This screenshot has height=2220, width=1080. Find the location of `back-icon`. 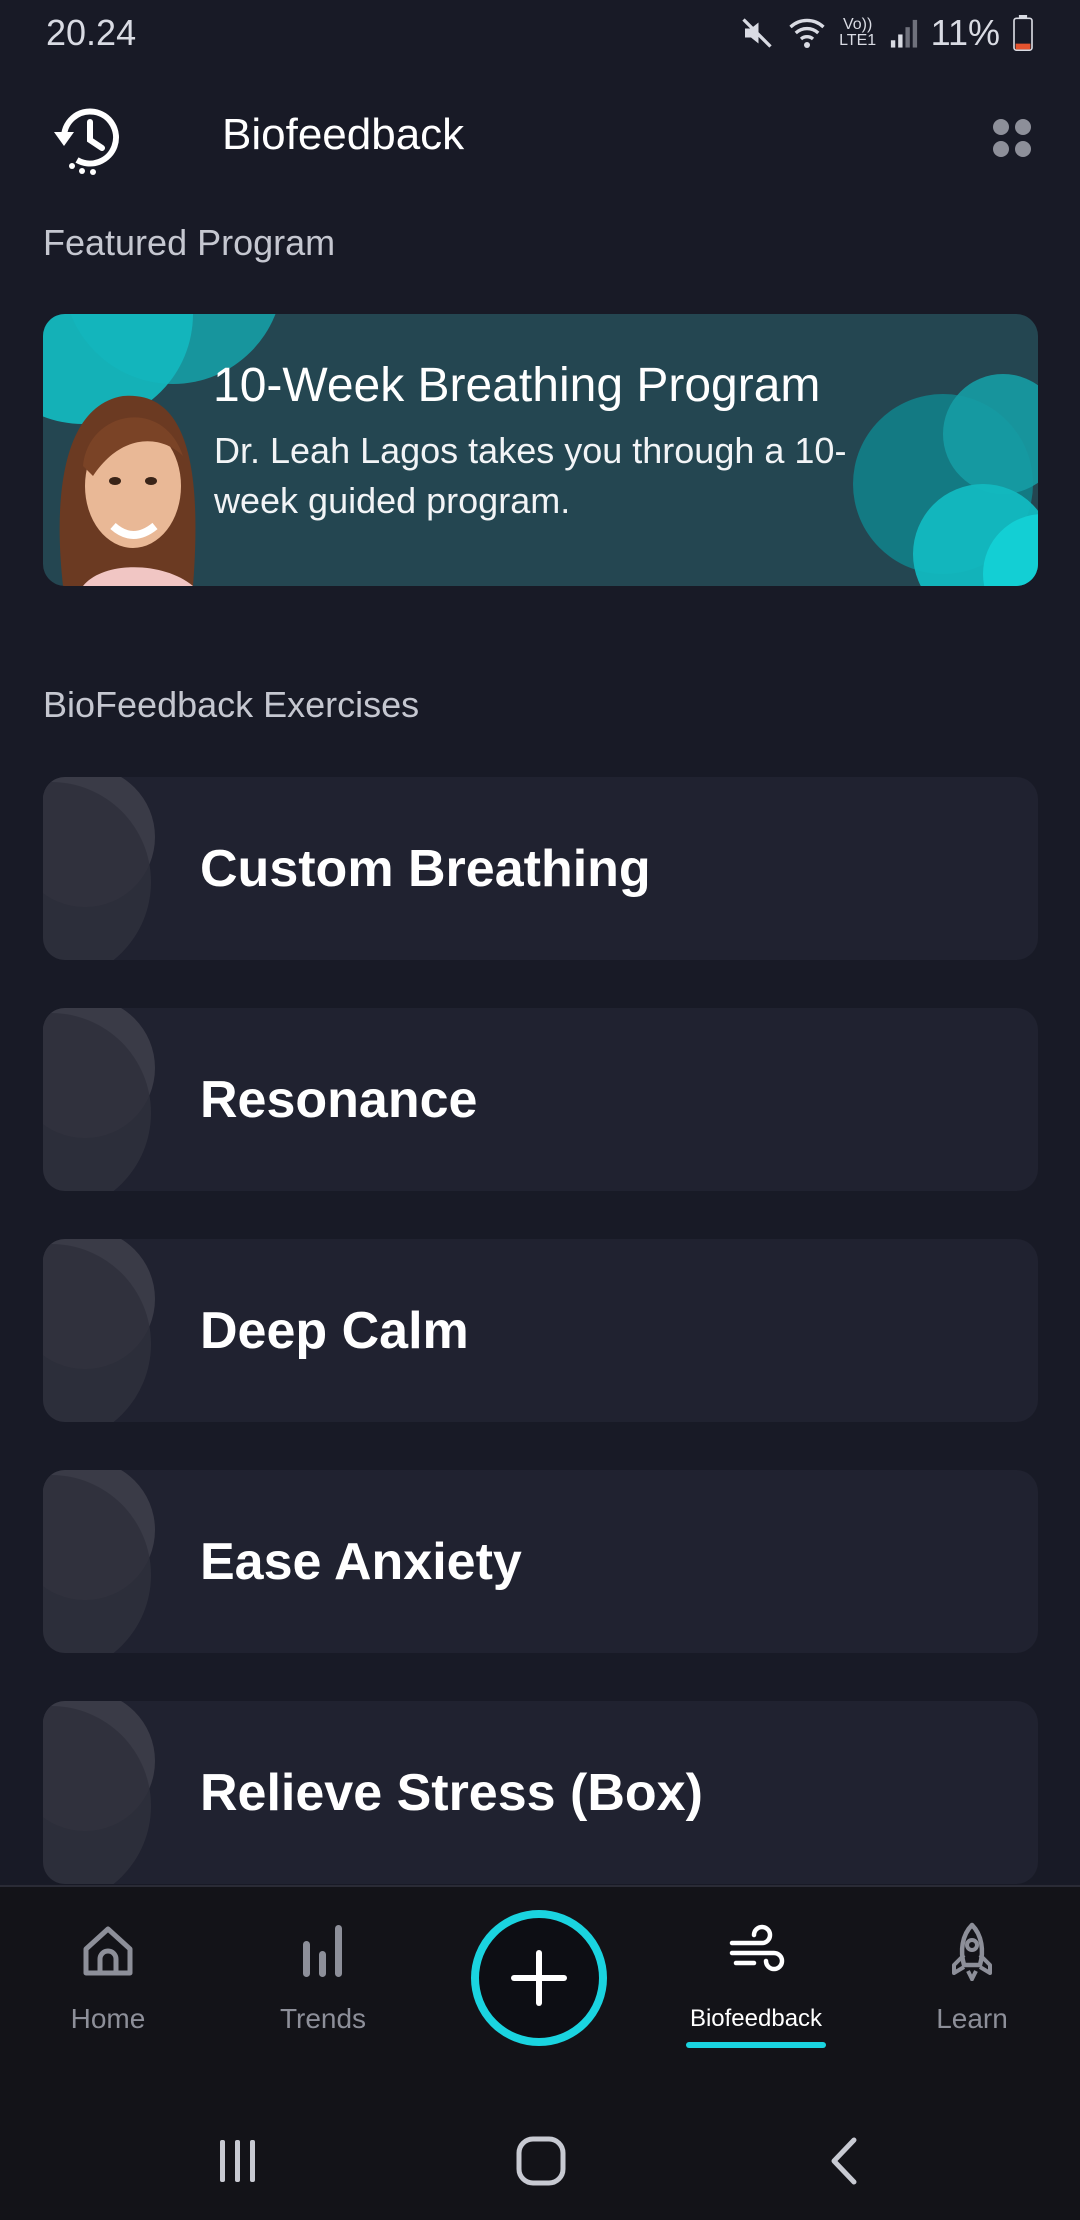

back-icon is located at coordinates (844, 2161).